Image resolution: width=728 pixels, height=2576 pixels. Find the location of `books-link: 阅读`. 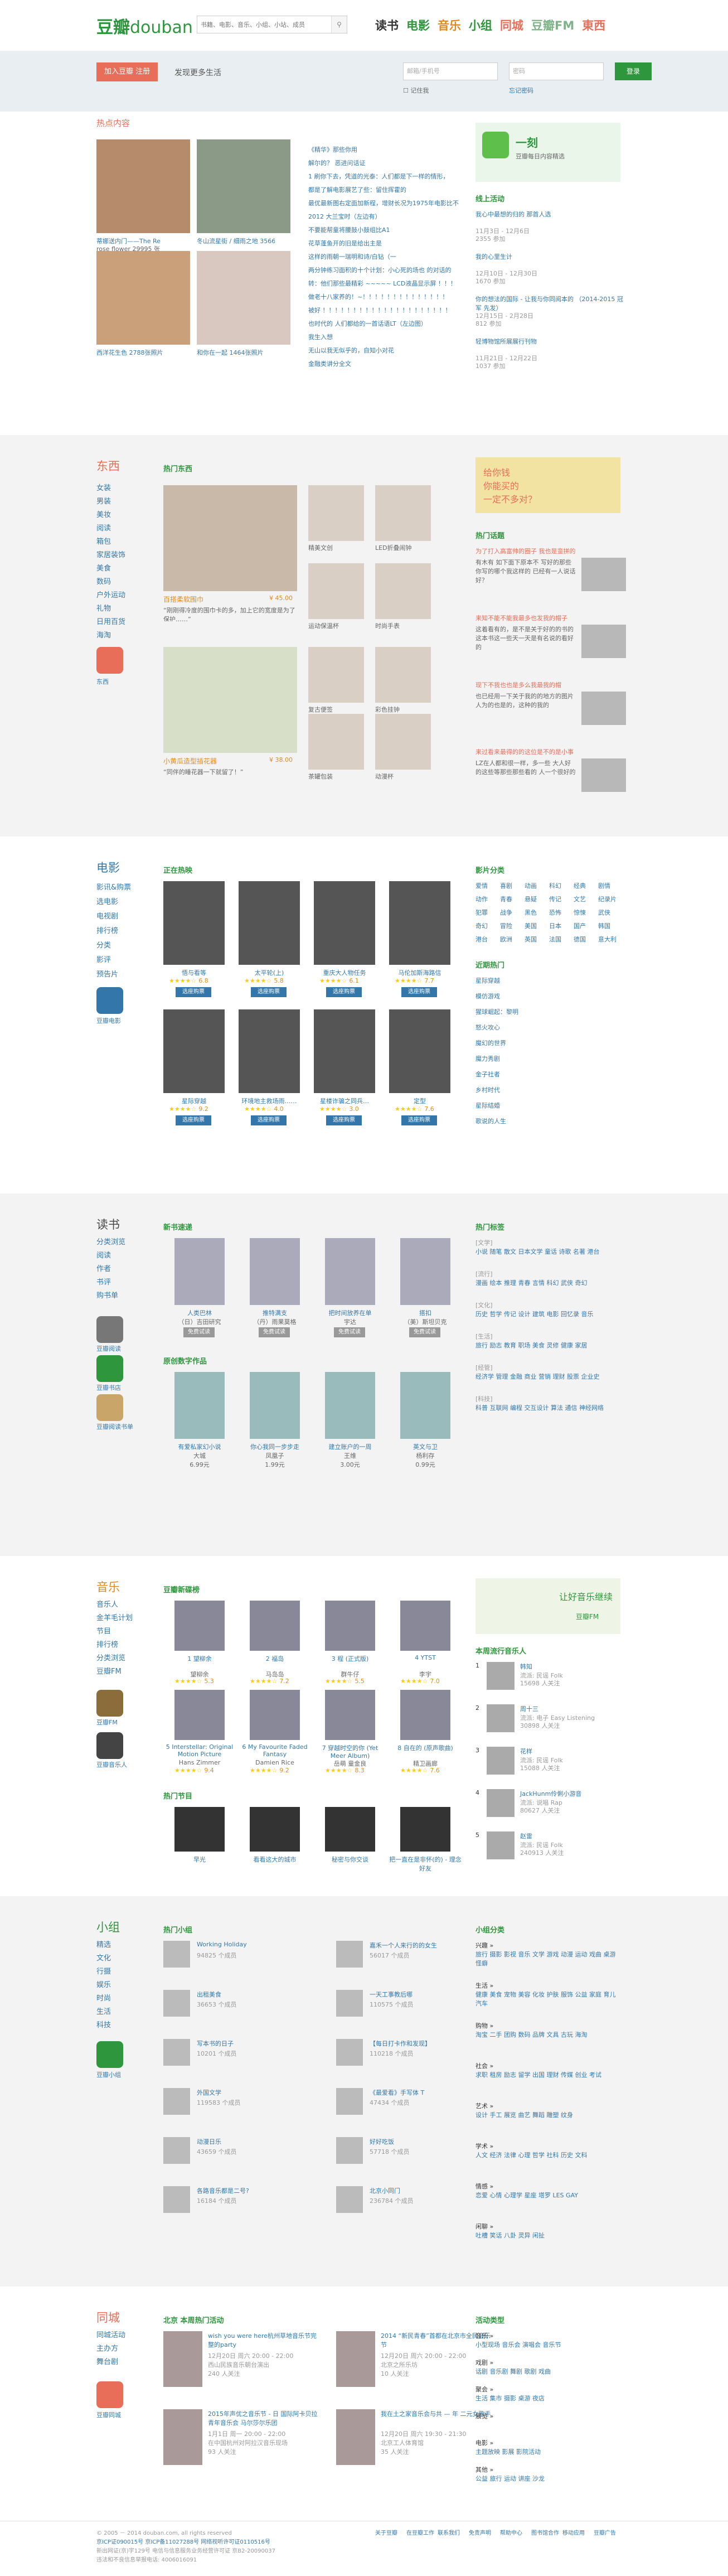

books-link: 阅读 is located at coordinates (104, 1255).